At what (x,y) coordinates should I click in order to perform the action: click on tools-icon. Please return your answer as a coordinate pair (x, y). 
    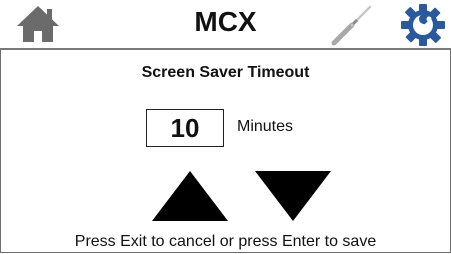
    Looking at the image, I should click on (352, 25).